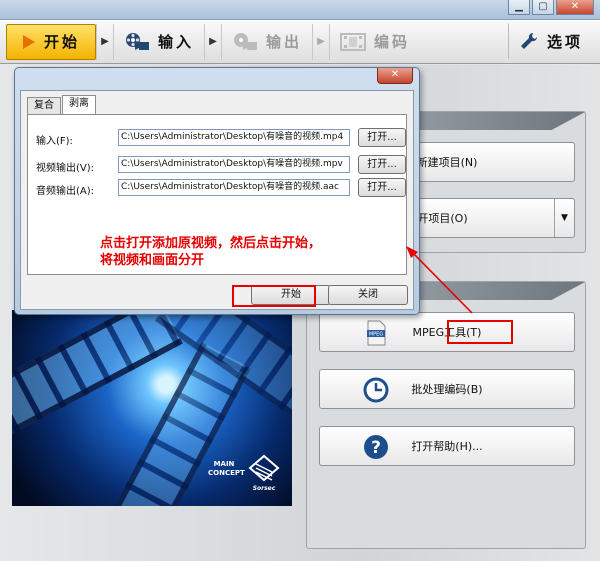 The height and width of the screenshot is (561, 600). What do you see at coordinates (152, 260) in the screenshot?
I see `annotation-note-line-2: 将视频和画面分开` at bounding box center [152, 260].